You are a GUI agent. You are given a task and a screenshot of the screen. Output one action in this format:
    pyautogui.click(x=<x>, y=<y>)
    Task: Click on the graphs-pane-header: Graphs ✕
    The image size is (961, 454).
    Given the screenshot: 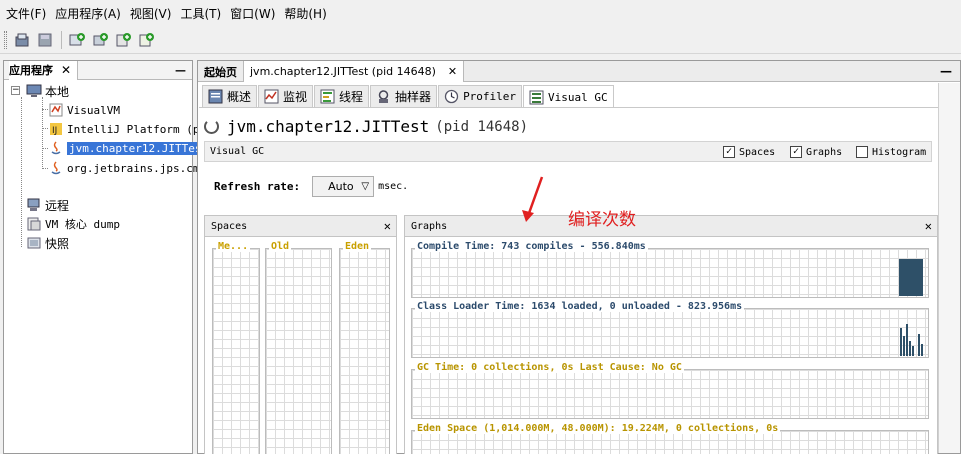 What is the action you would take?
    pyautogui.click(x=671, y=226)
    